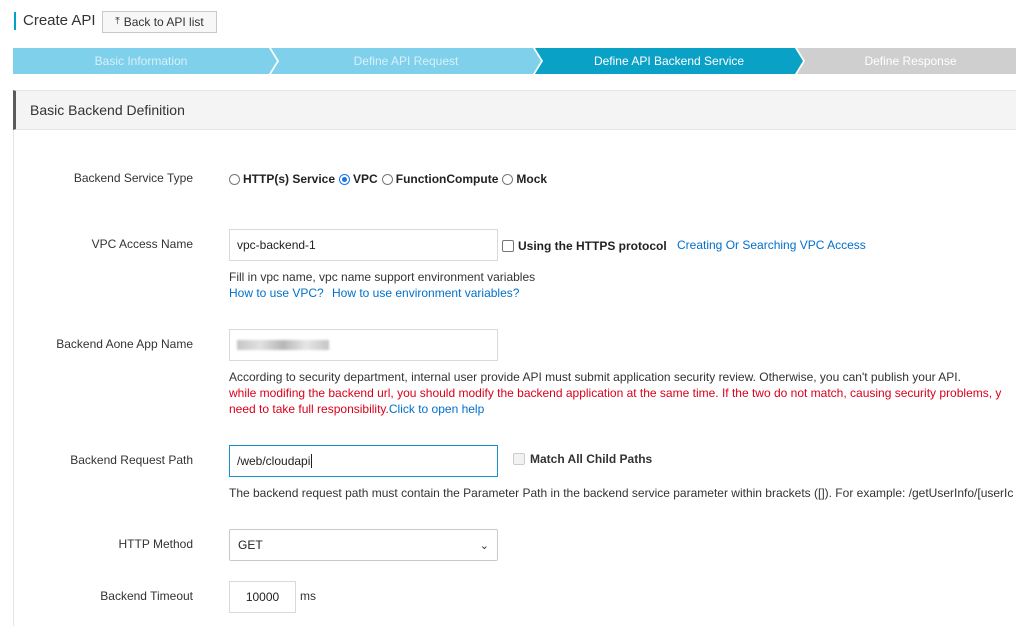 This screenshot has width=1016, height=626. I want to click on back-button-label: Back to API list, so click(163, 22).